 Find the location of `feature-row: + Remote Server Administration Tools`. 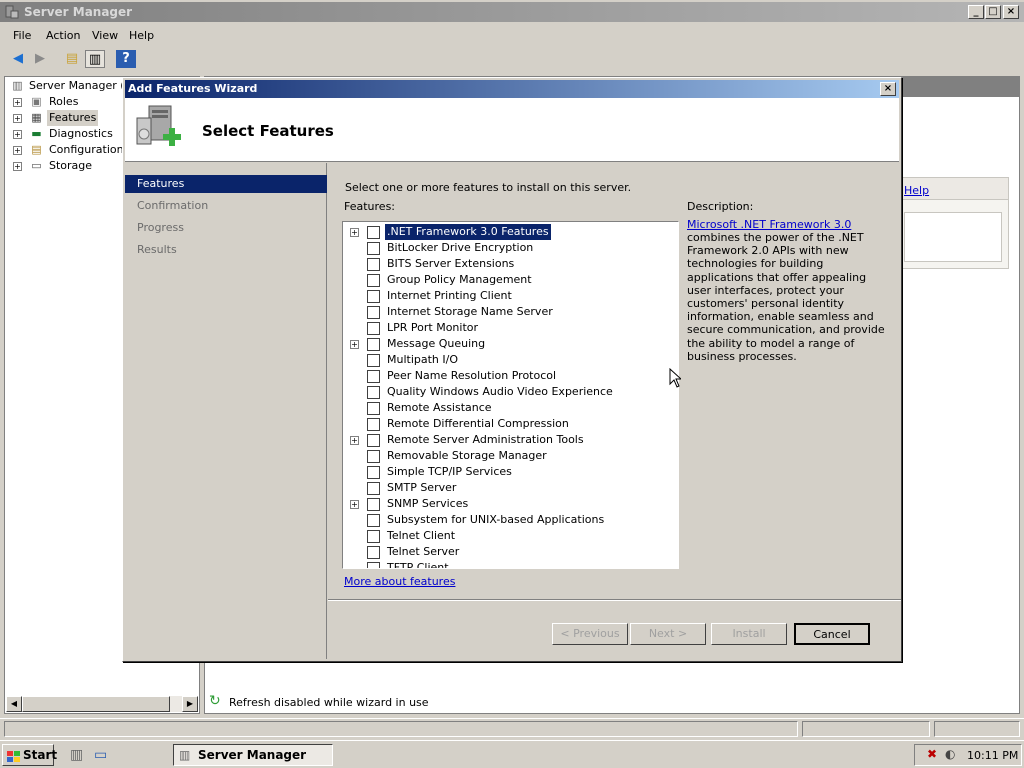

feature-row: + Remote Server Administration Tools is located at coordinates (503, 440).